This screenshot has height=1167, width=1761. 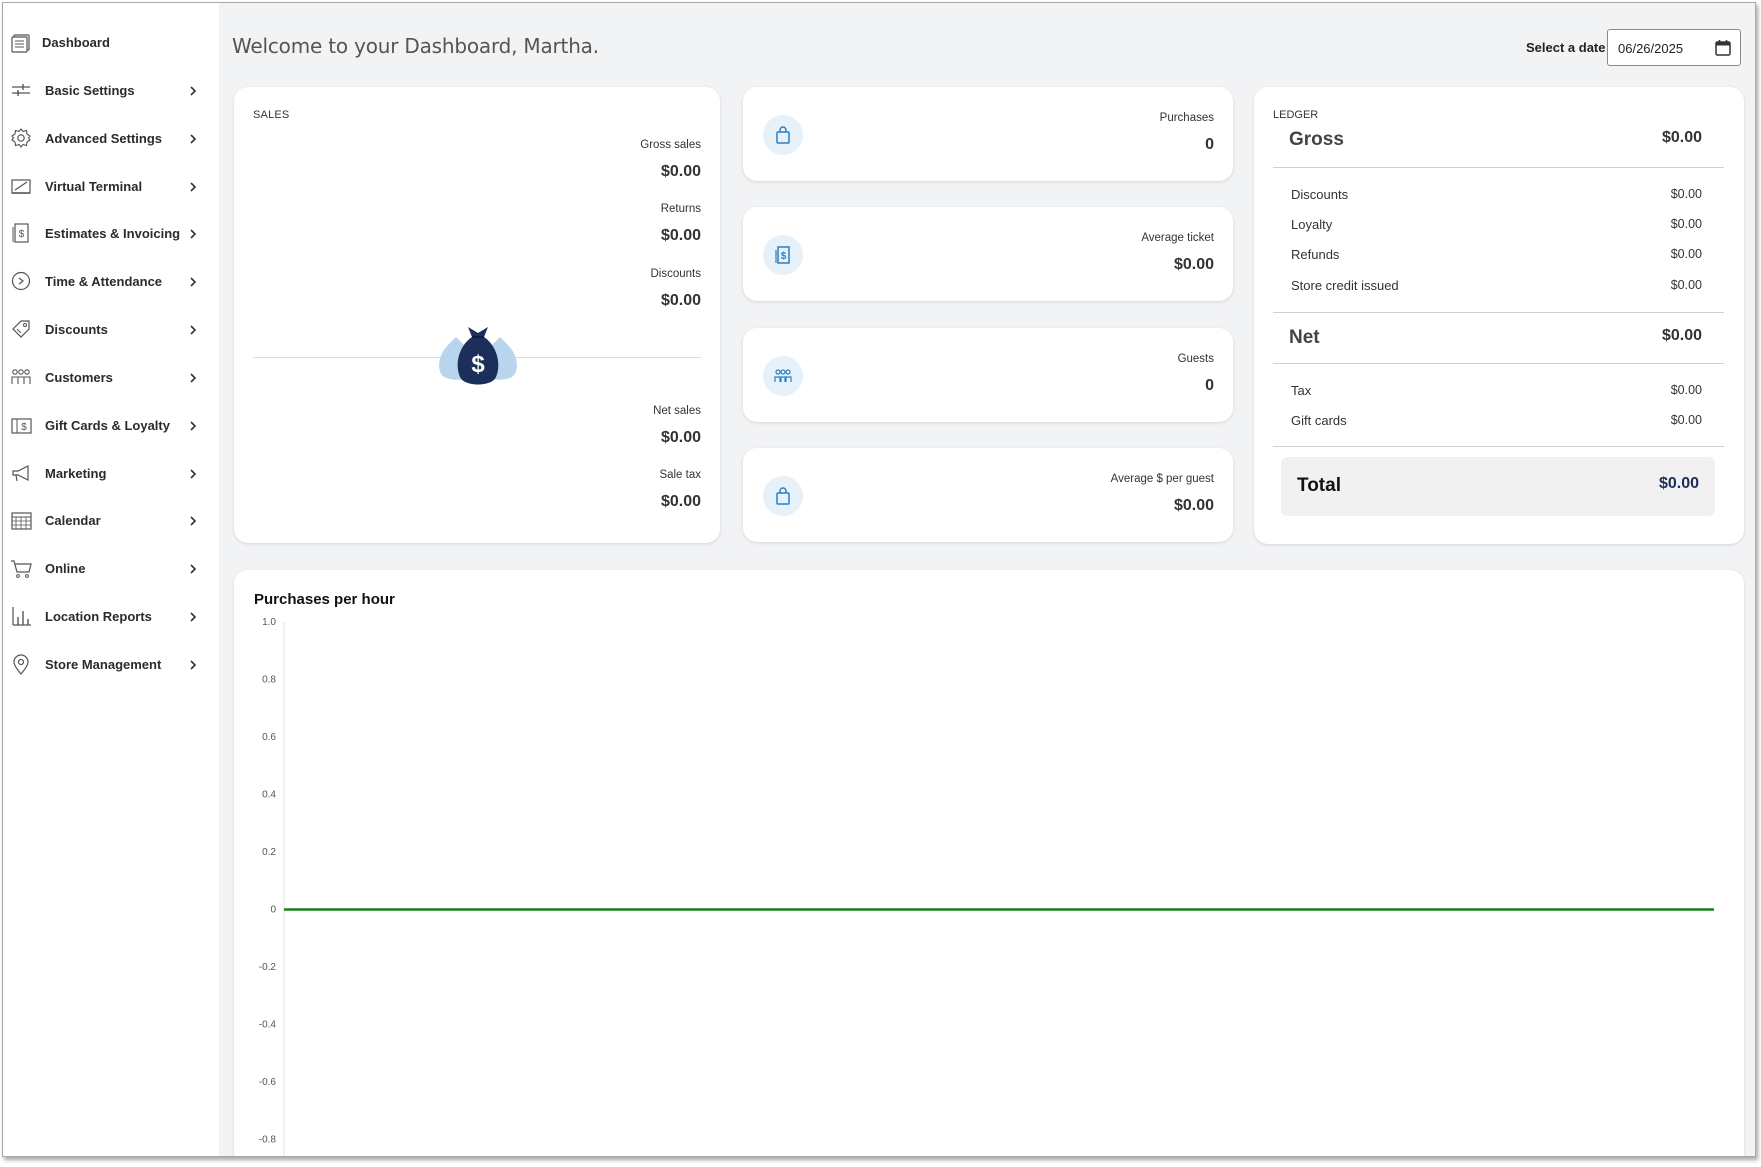 What do you see at coordinates (1315, 254) in the screenshot?
I see `refunds-label: Refunds` at bounding box center [1315, 254].